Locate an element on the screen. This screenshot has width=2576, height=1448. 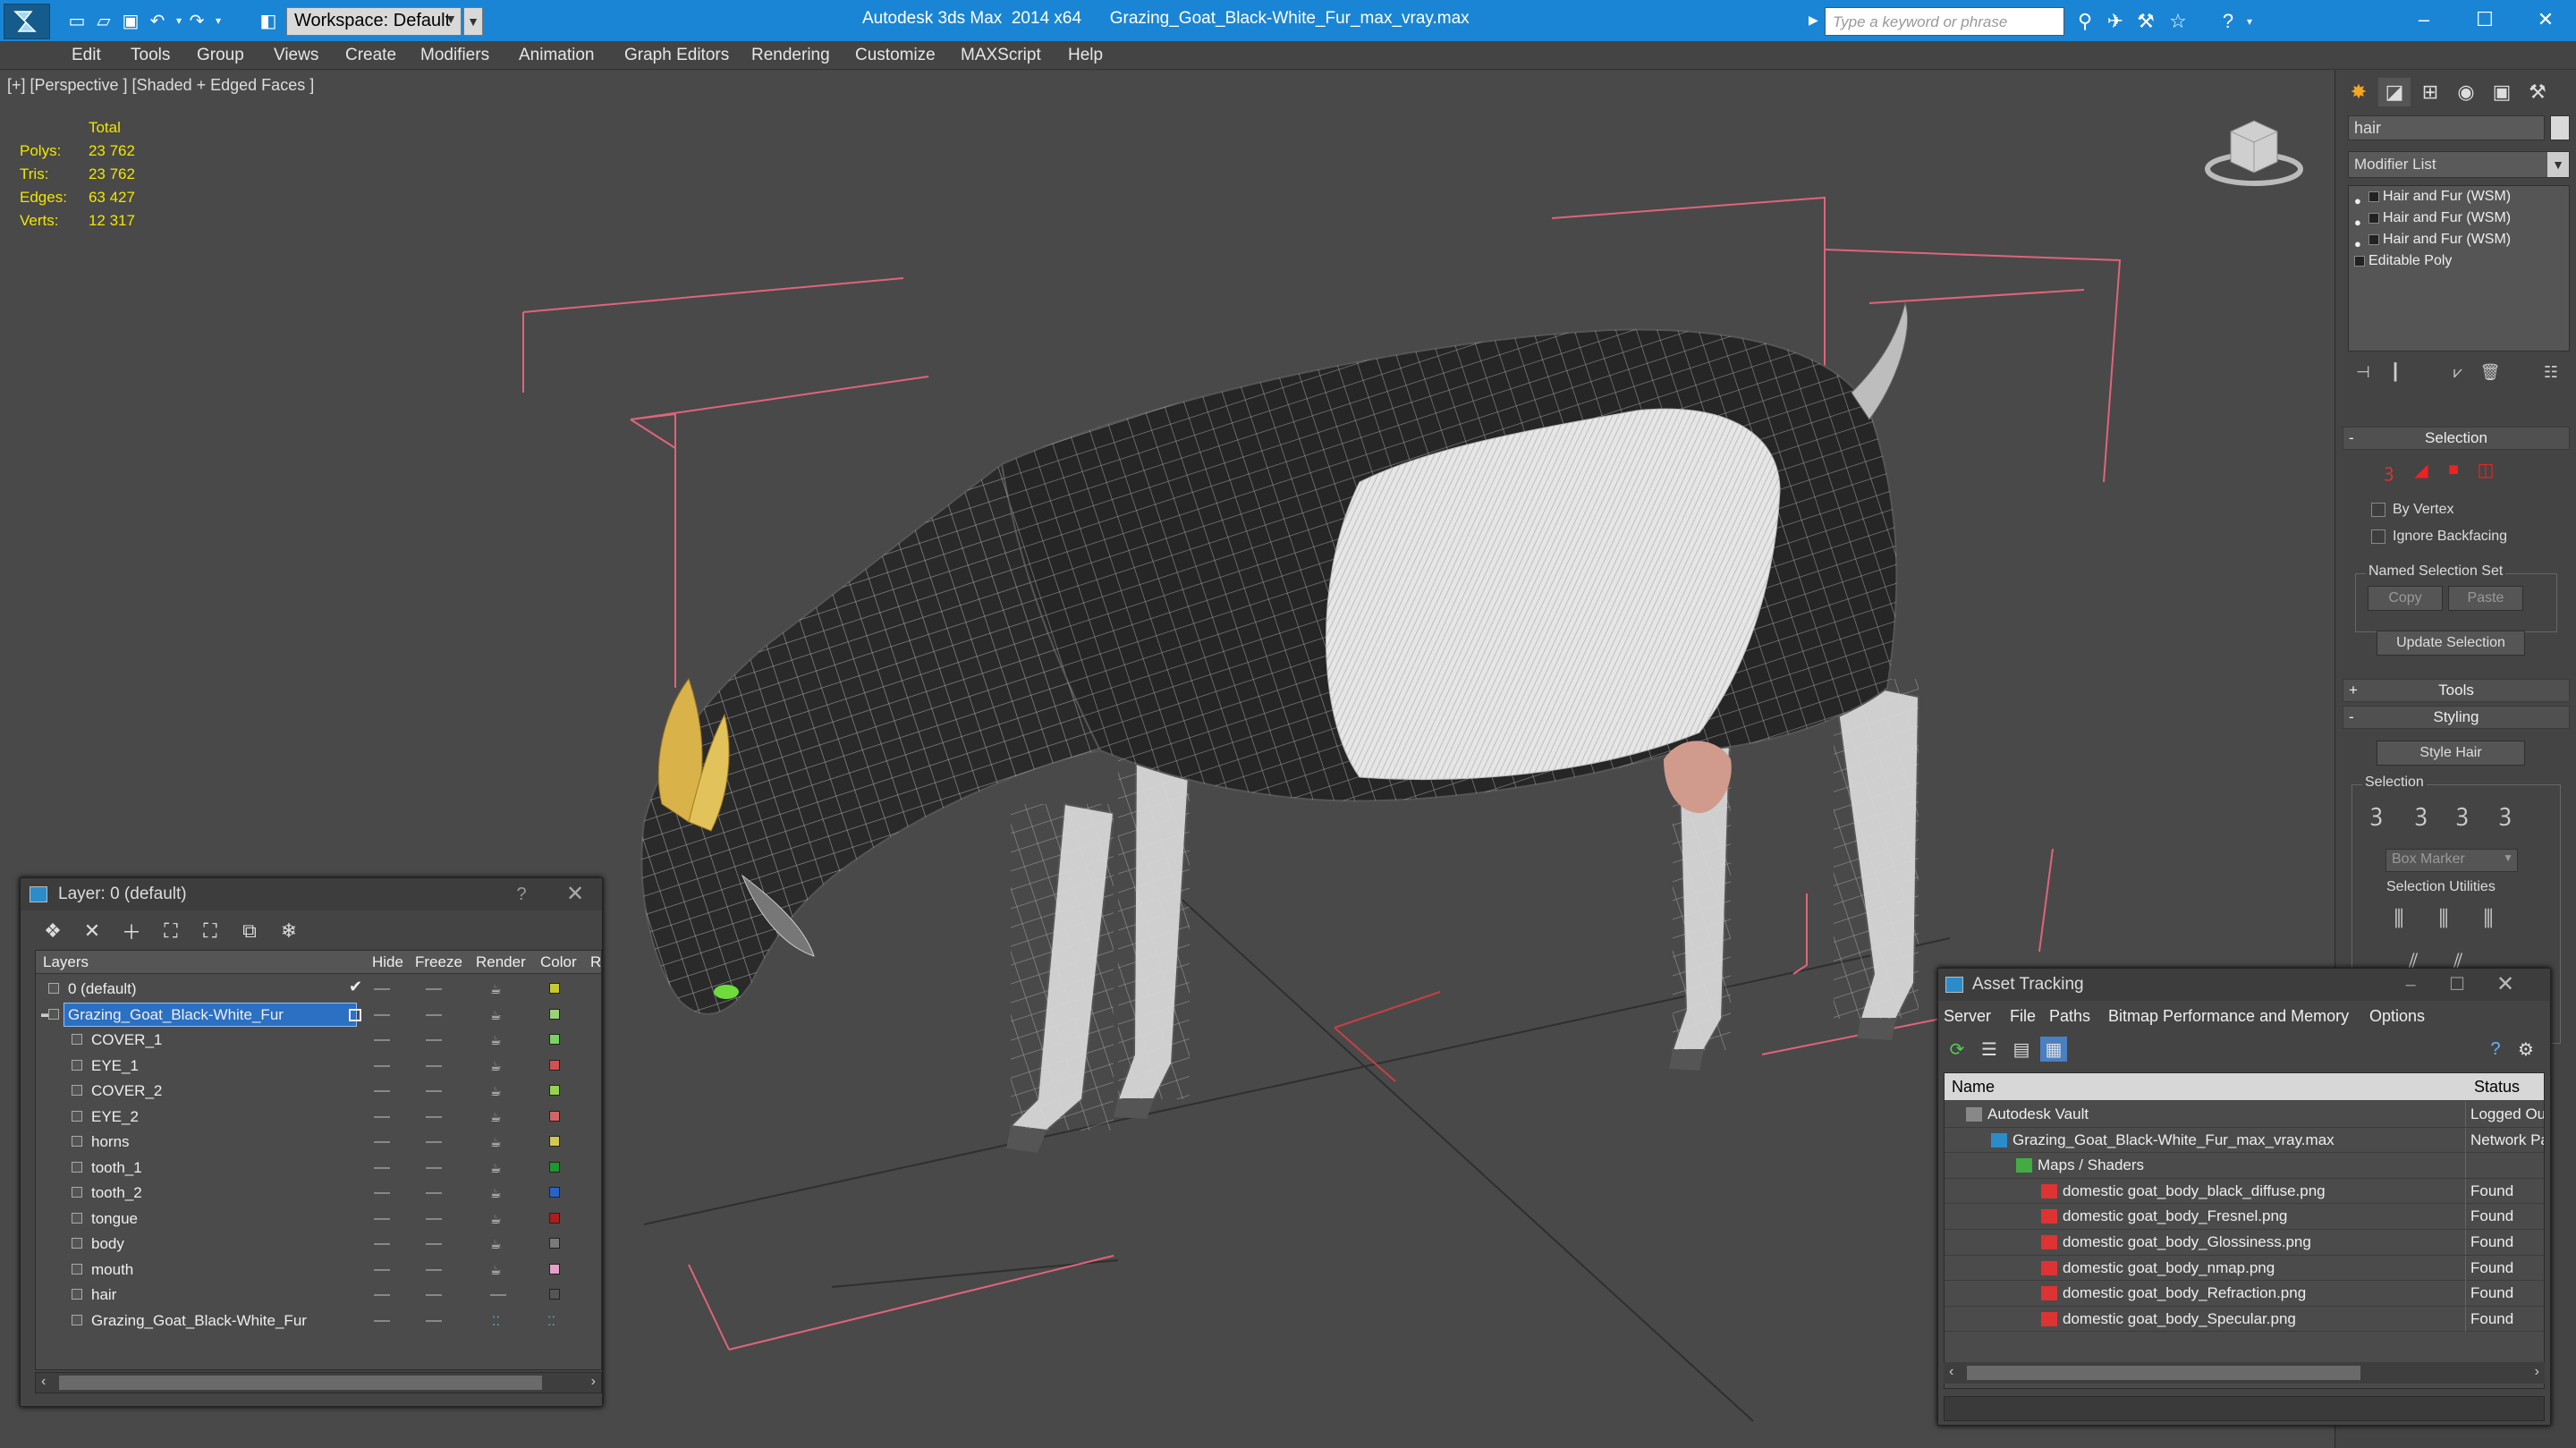
refresh-icon: ⟳ is located at coordinates (1957, 1049).